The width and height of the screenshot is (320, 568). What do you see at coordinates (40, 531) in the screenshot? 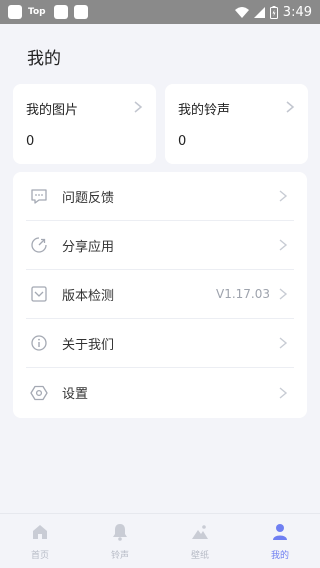
I see `home-icon` at bounding box center [40, 531].